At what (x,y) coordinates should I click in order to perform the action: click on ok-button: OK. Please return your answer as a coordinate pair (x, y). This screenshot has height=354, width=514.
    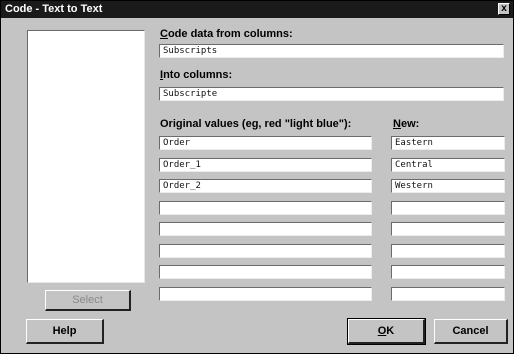
    Looking at the image, I should click on (386, 331).